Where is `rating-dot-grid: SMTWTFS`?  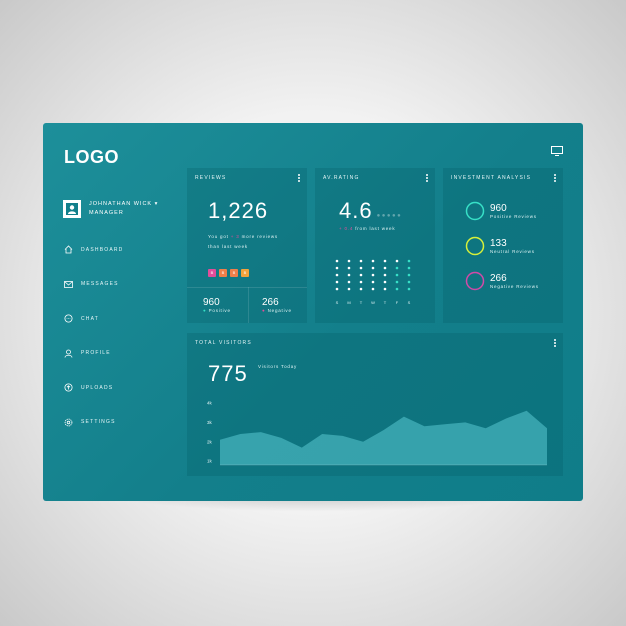
rating-dot-grid: SMTWTFS is located at coordinates (373, 282).